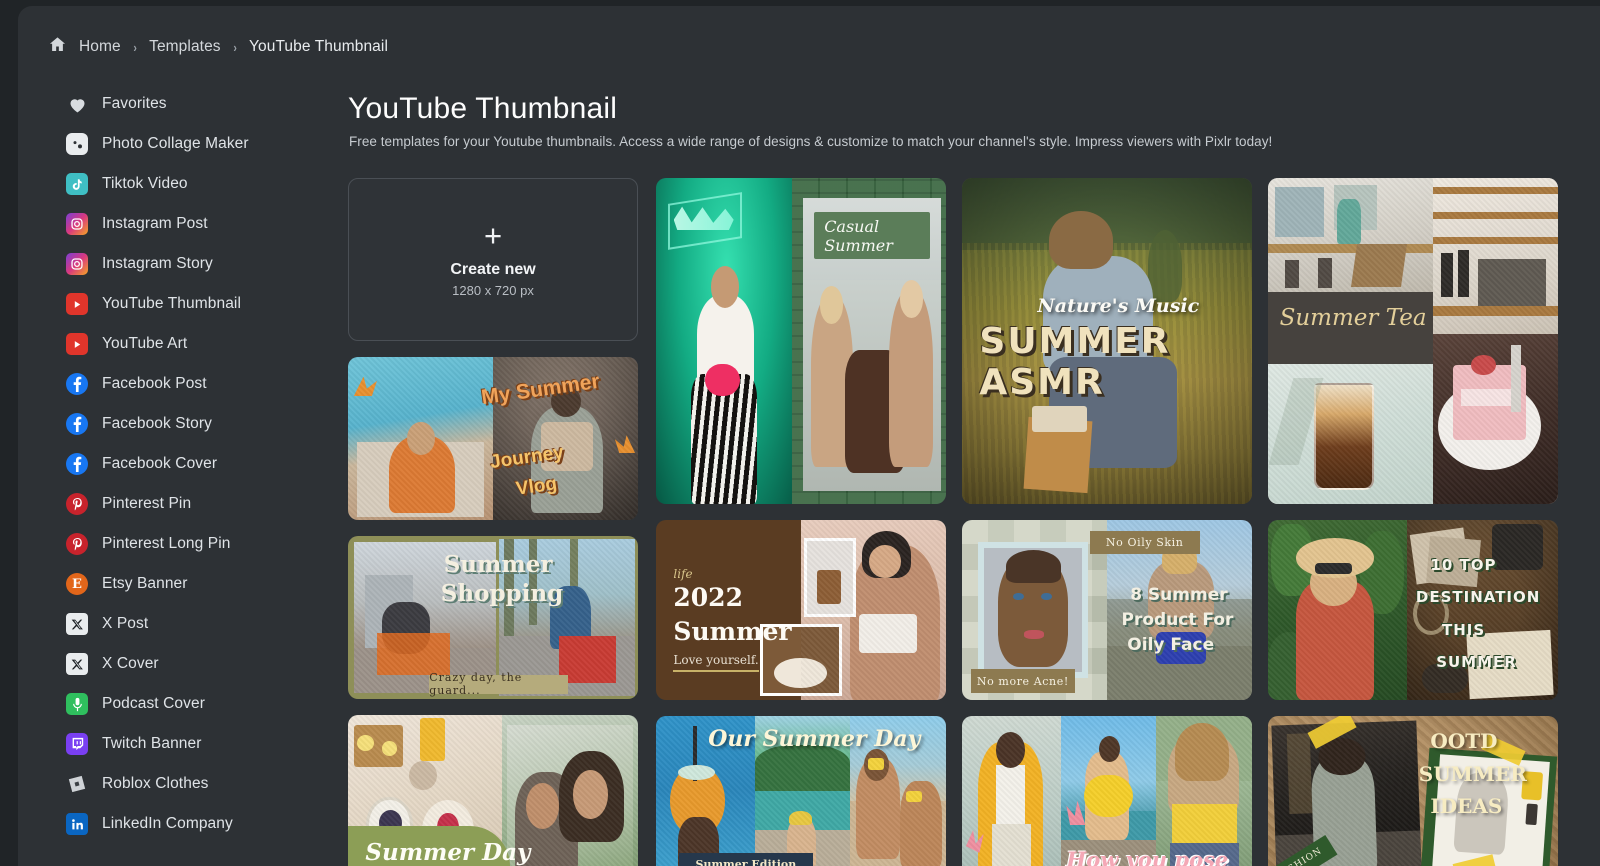 The width and height of the screenshot is (1600, 866). I want to click on template-card: My Summer Journey Vlog Journey, so click(493, 438).